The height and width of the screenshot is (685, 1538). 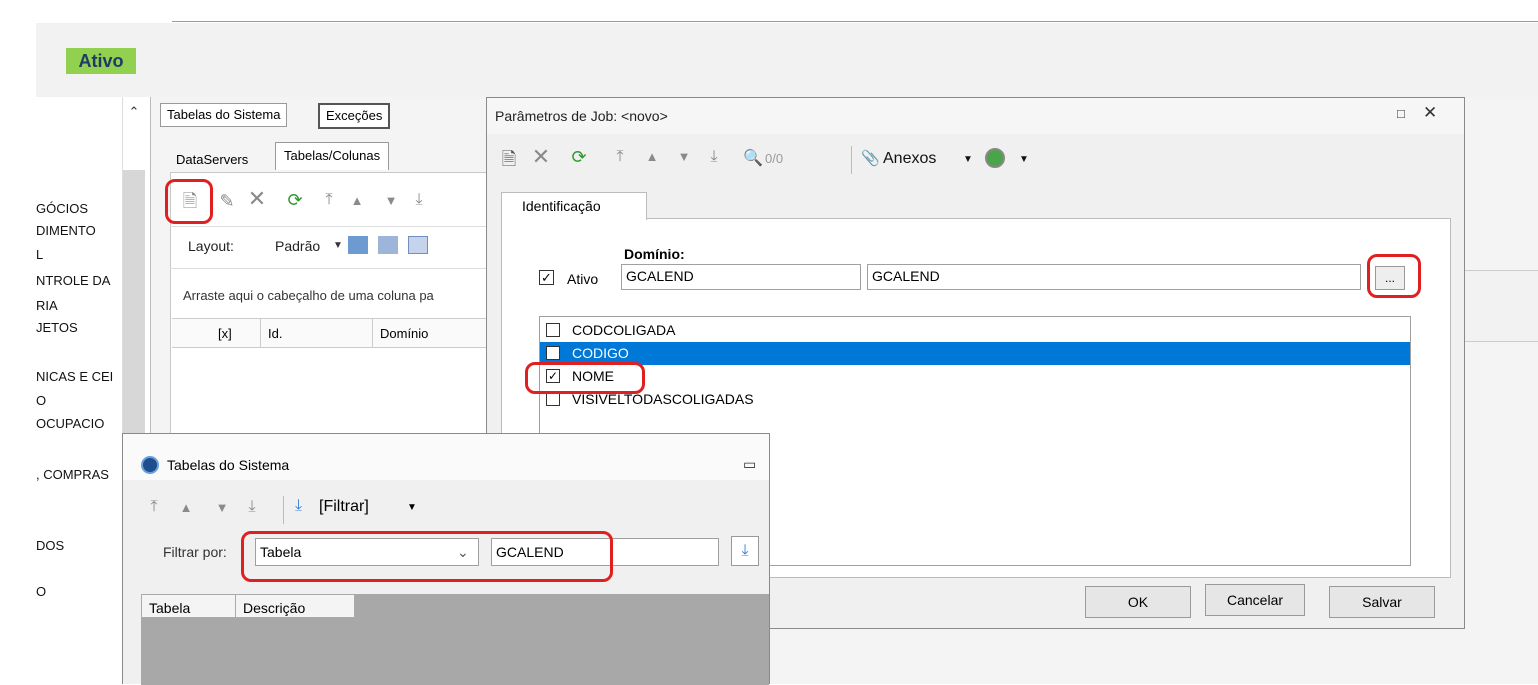 I want to click on attachments-button: Anexos, so click(x=909, y=159).